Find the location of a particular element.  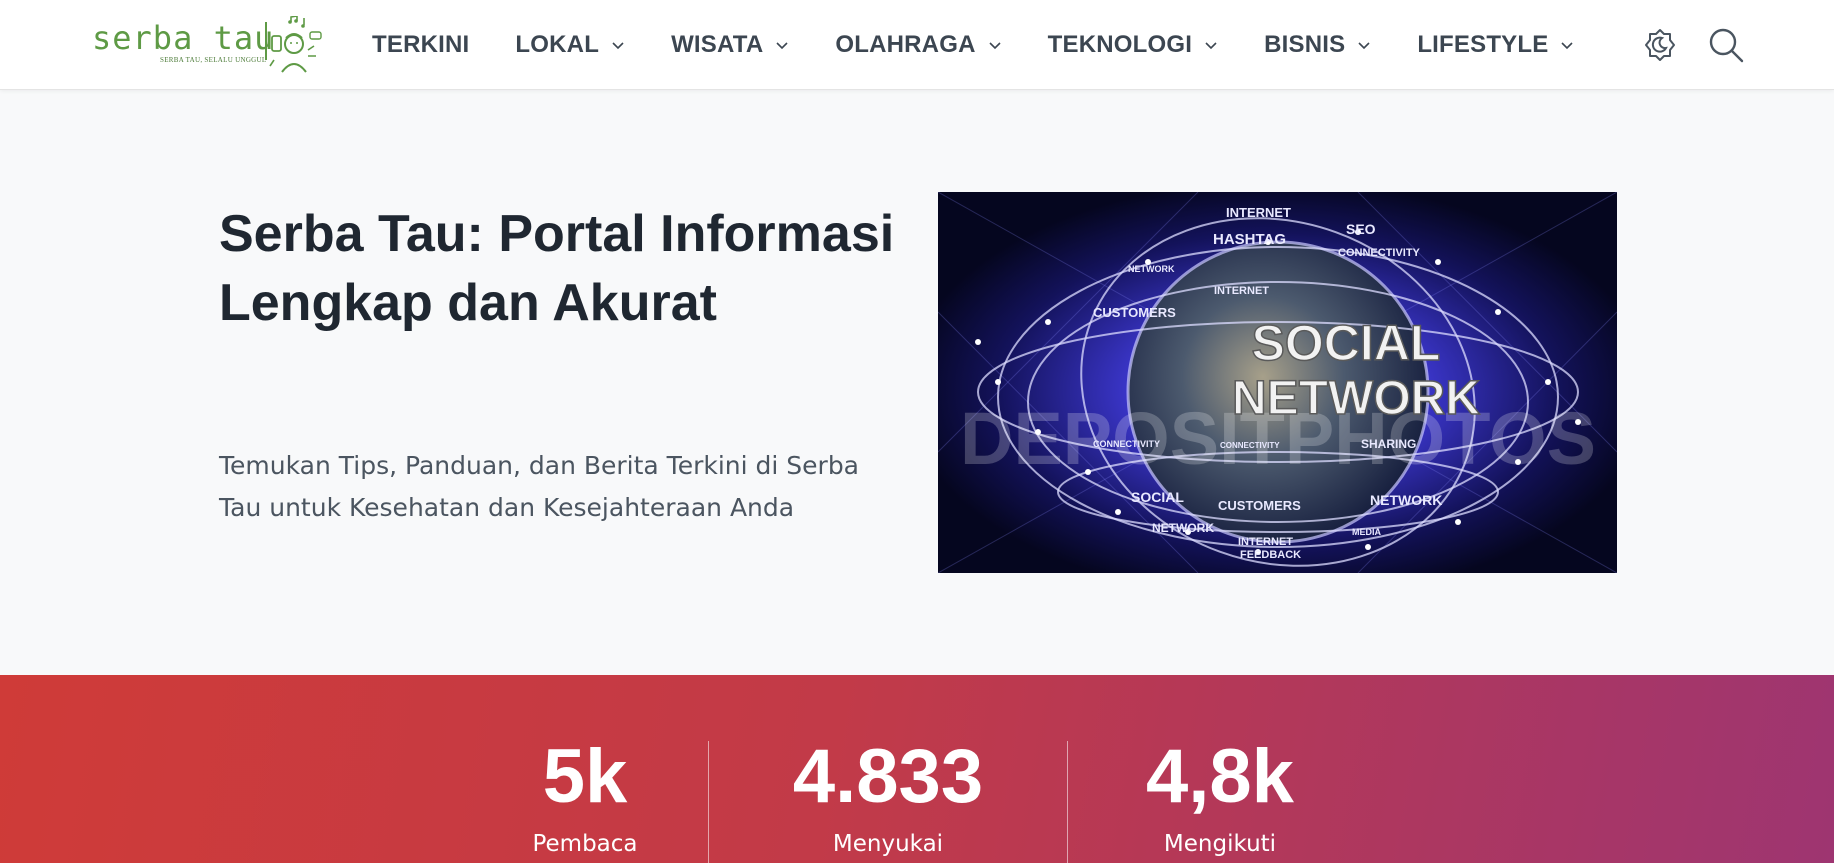

image-tag: HASHTAG is located at coordinates (1249, 239).